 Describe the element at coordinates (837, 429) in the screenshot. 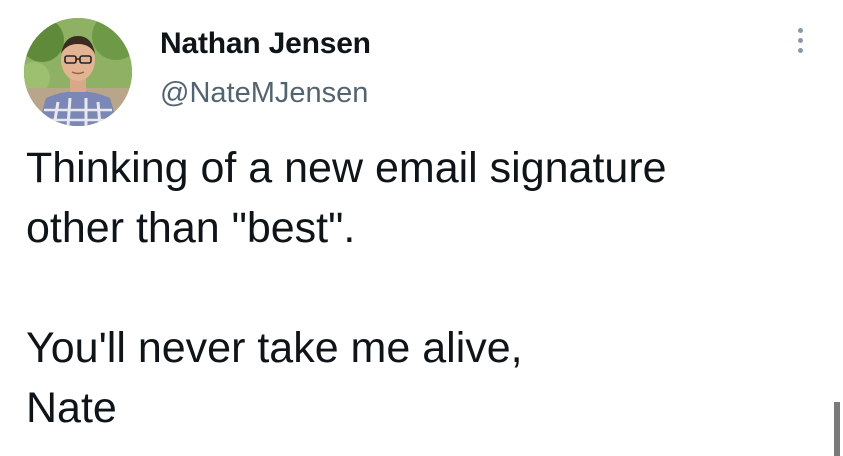

I see `scrollbar-thumb` at that location.